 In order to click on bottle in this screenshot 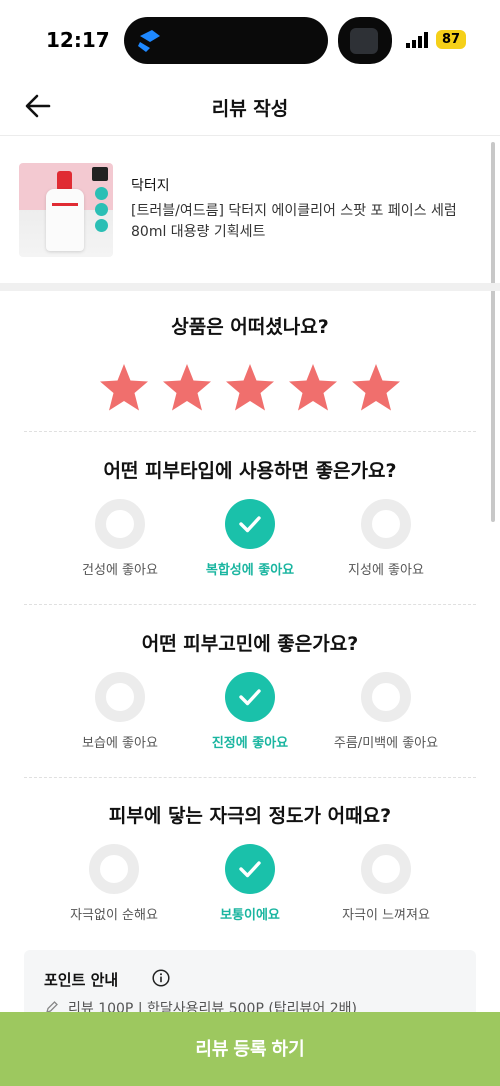, I will do `click(65, 220)`.